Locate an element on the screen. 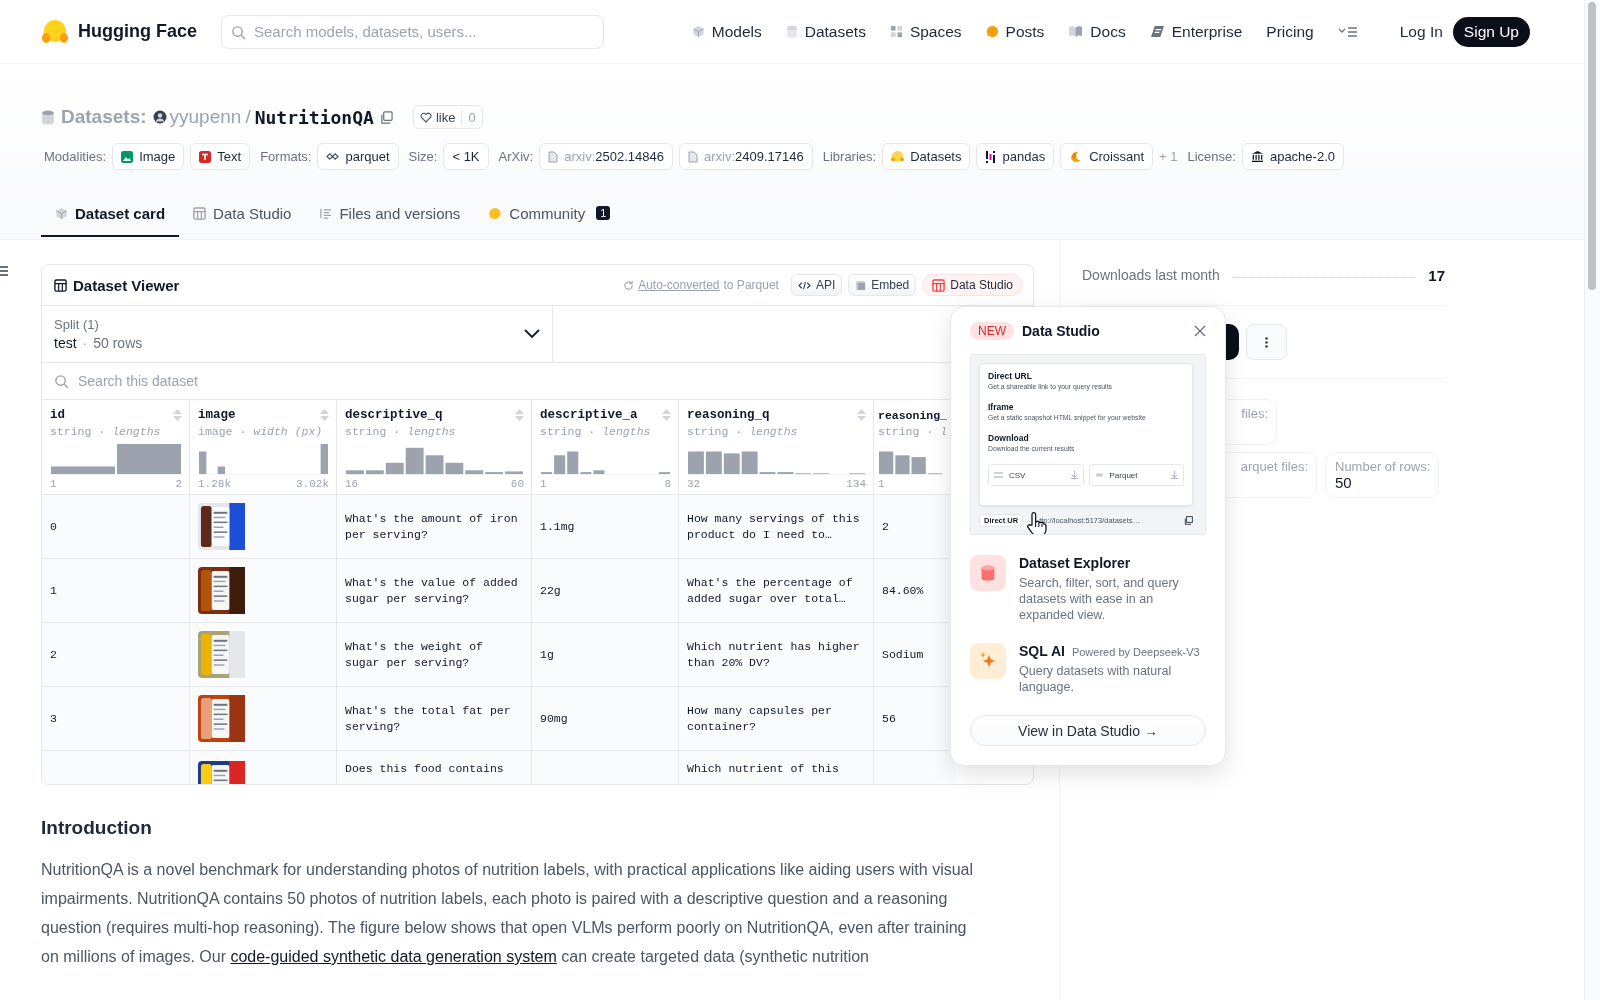 This screenshot has width=1600, height=1000. nav-link: Enterprise is located at coordinates (1196, 31).